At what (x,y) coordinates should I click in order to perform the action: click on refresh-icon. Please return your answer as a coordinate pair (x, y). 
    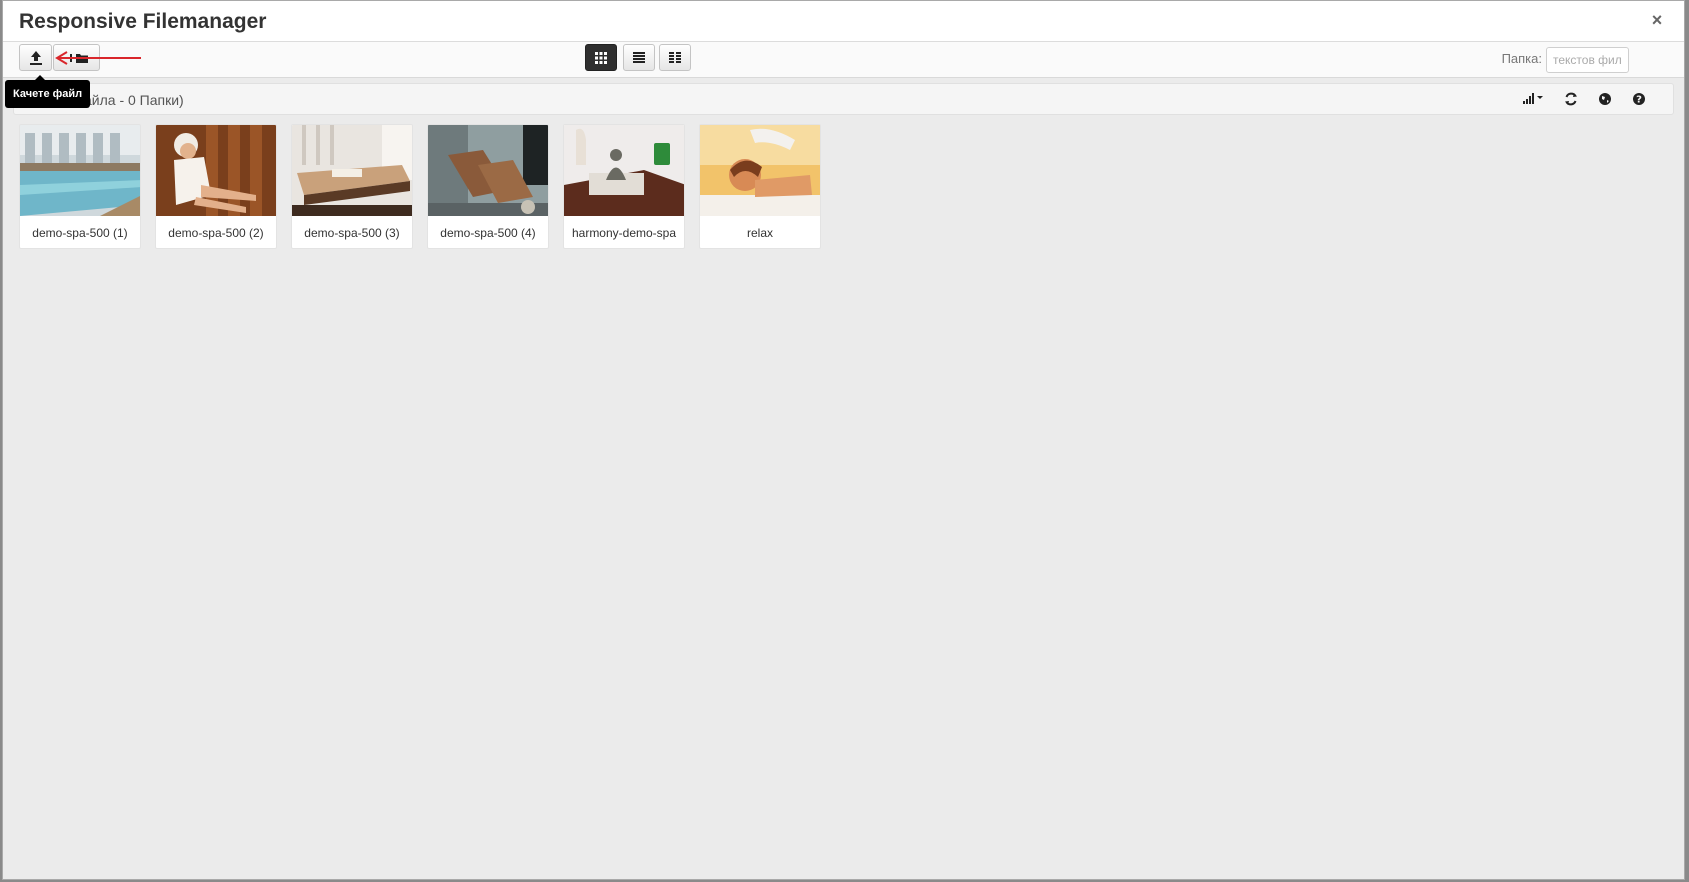
    Looking at the image, I should click on (1571, 99).